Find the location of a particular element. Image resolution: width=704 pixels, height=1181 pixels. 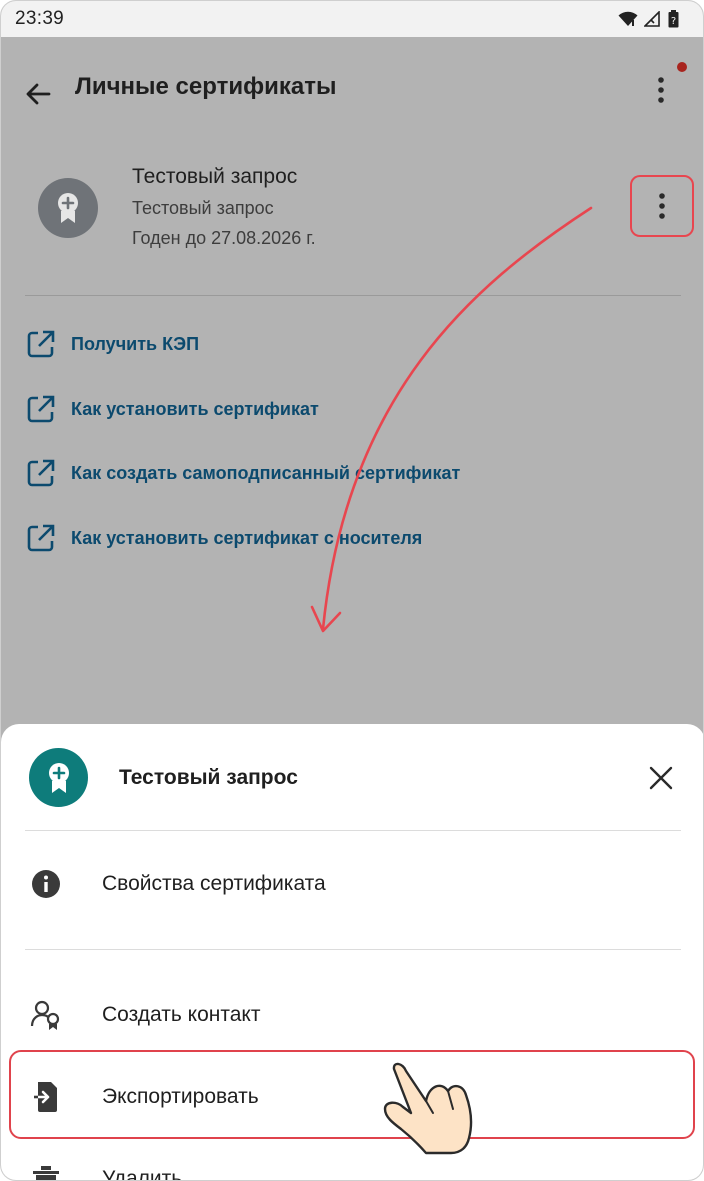

link-install-from-media: Как установить сертификат с носителя is located at coordinates (223, 538).